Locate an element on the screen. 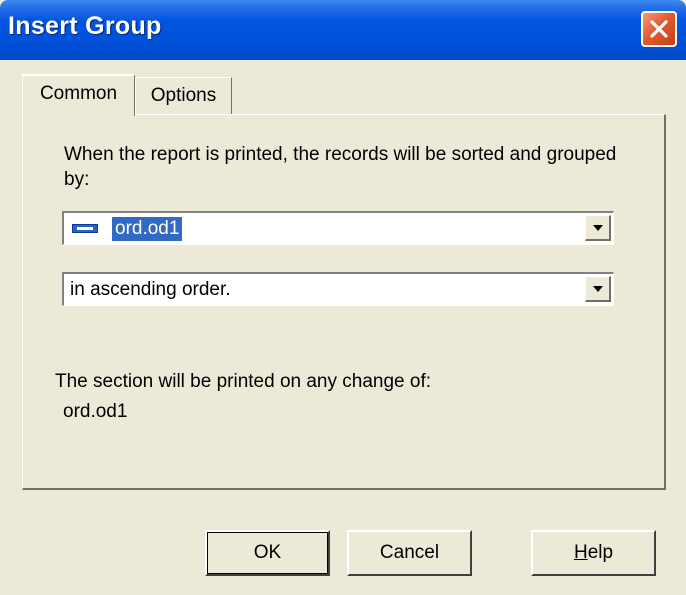 Image resolution: width=686 pixels, height=595 pixels. group-field-dropdown-button is located at coordinates (598, 228).